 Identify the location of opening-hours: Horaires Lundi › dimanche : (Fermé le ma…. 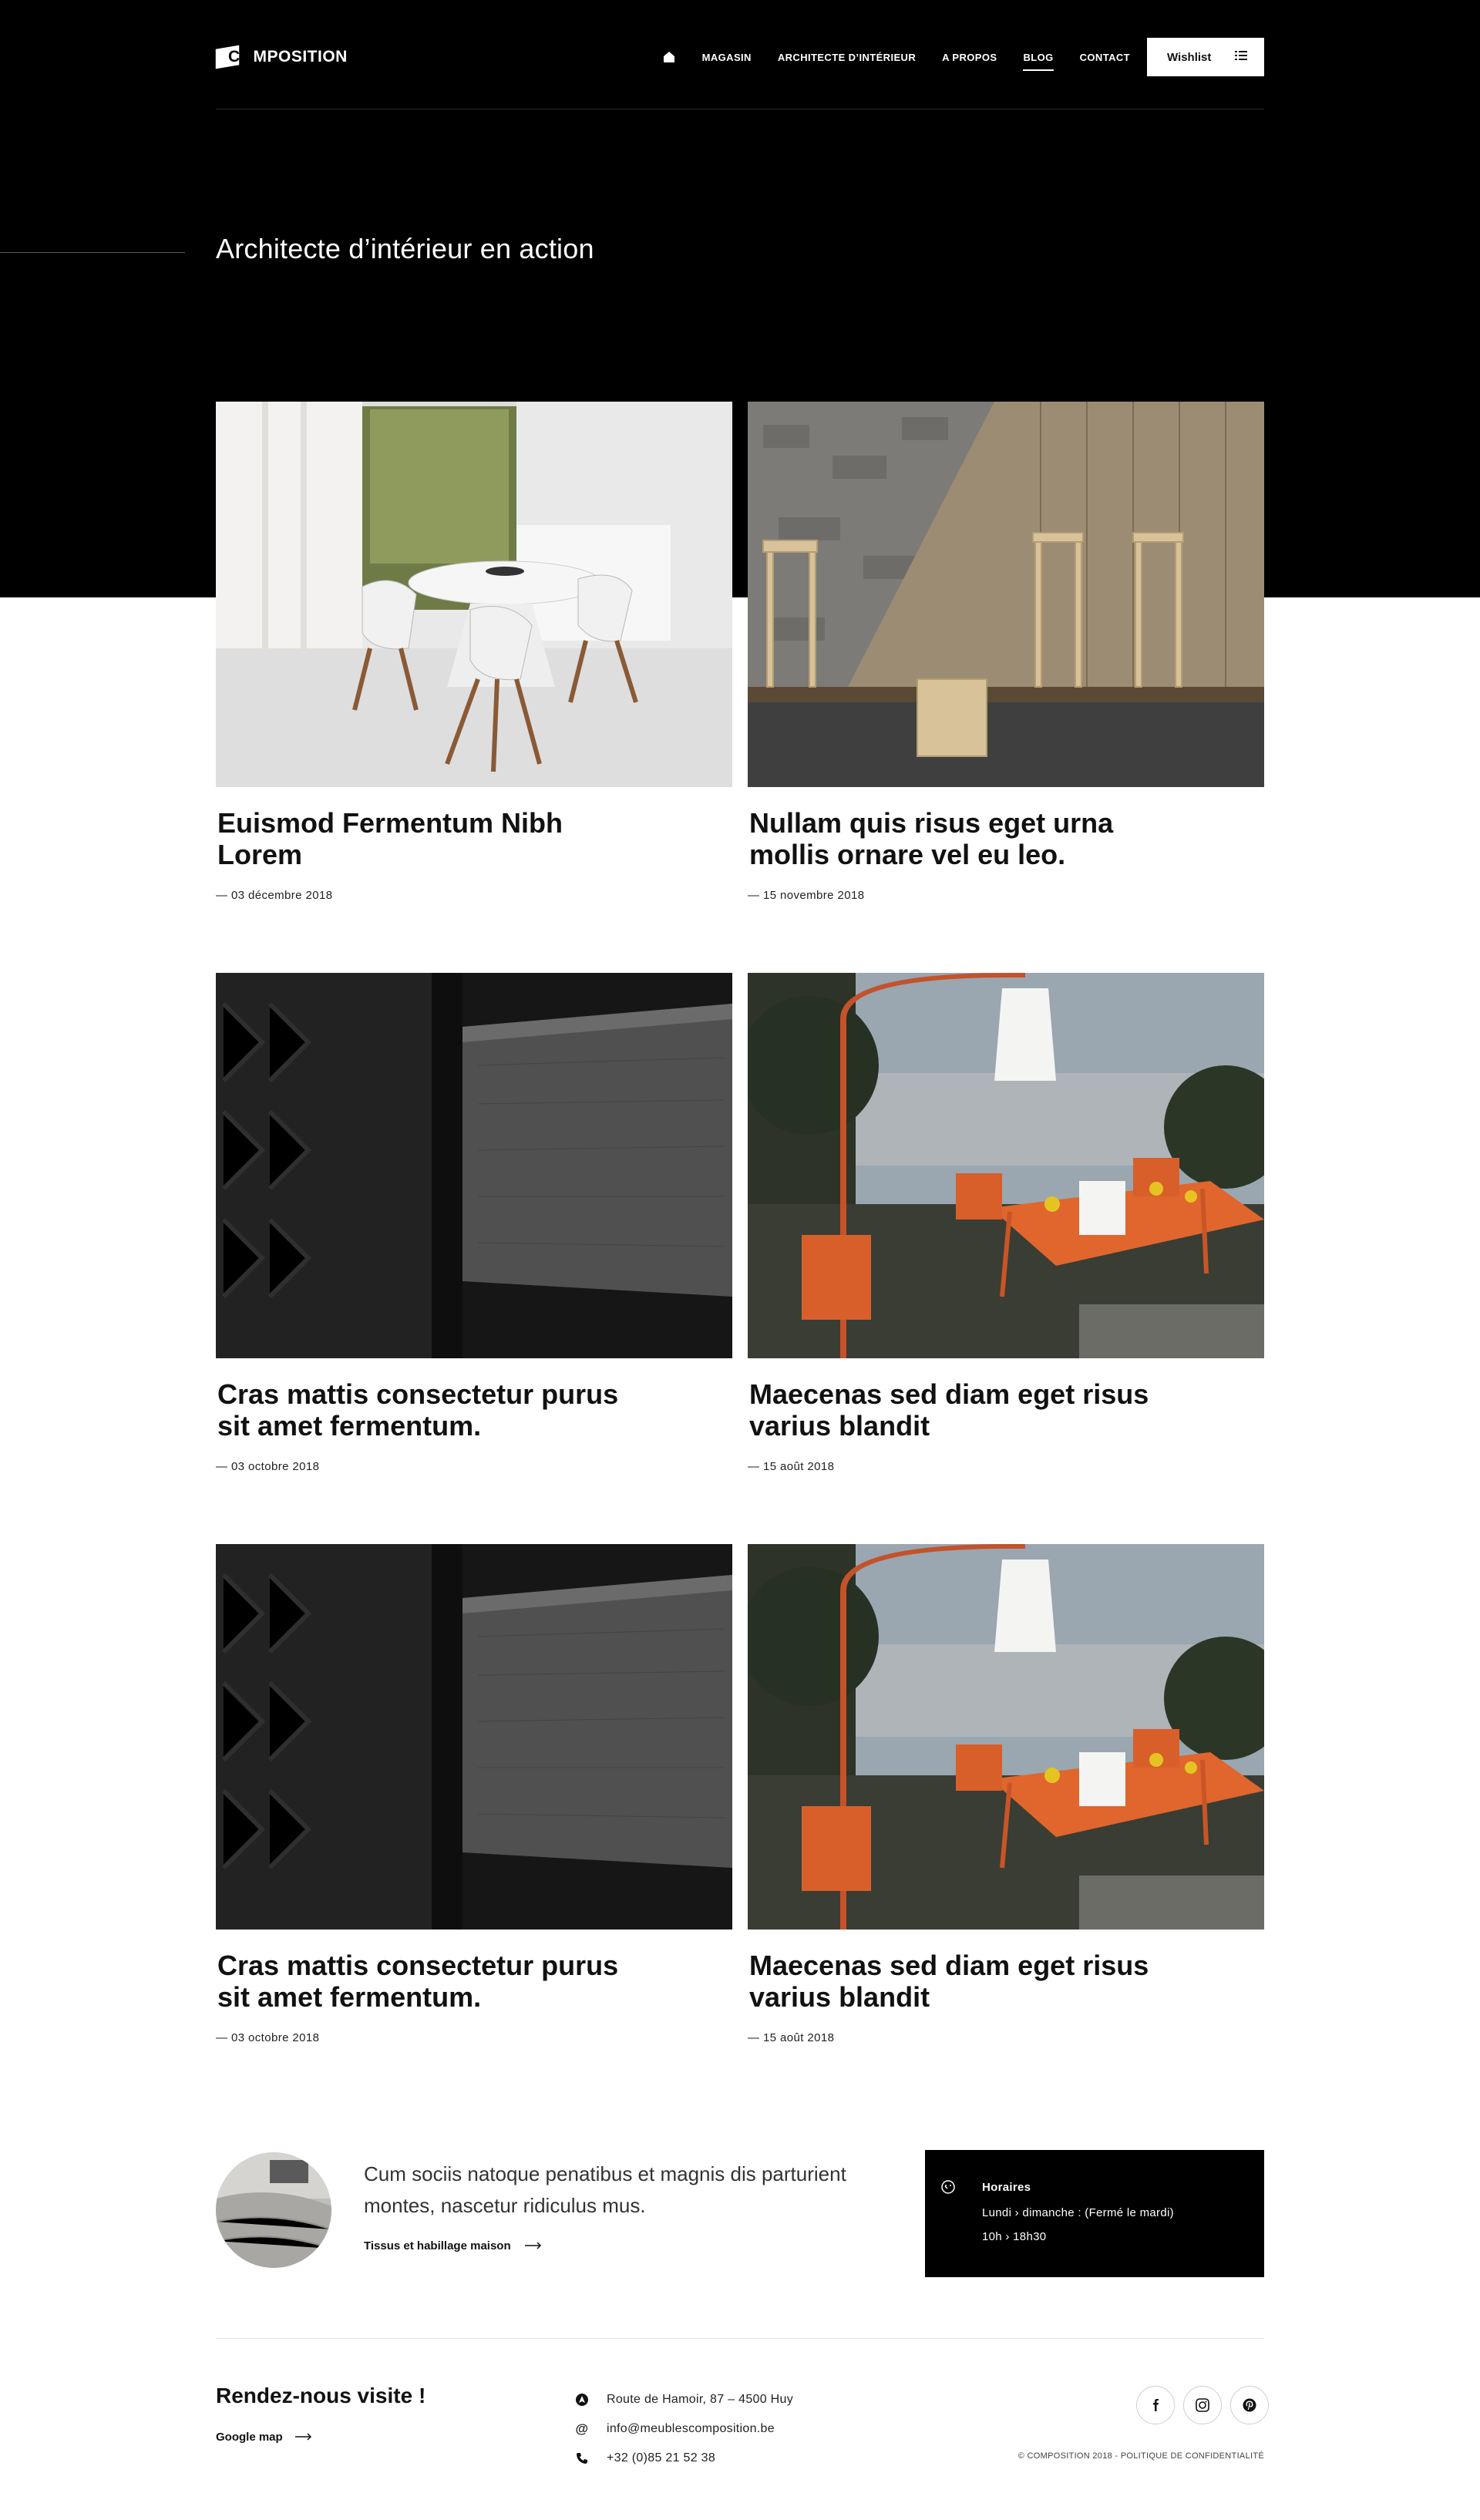
(1094, 2213).